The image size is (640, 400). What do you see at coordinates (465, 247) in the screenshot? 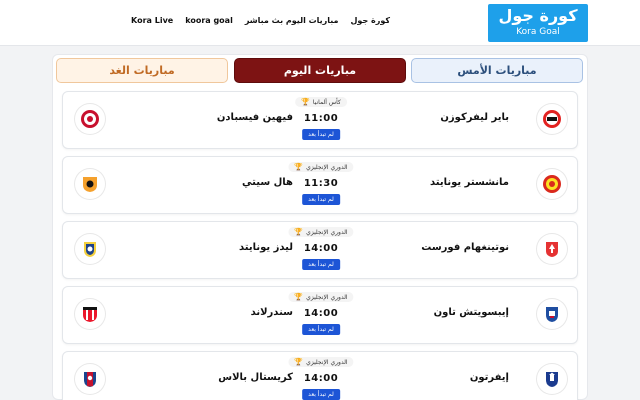
I see `home-team-name: نوتينغهام فورست` at bounding box center [465, 247].